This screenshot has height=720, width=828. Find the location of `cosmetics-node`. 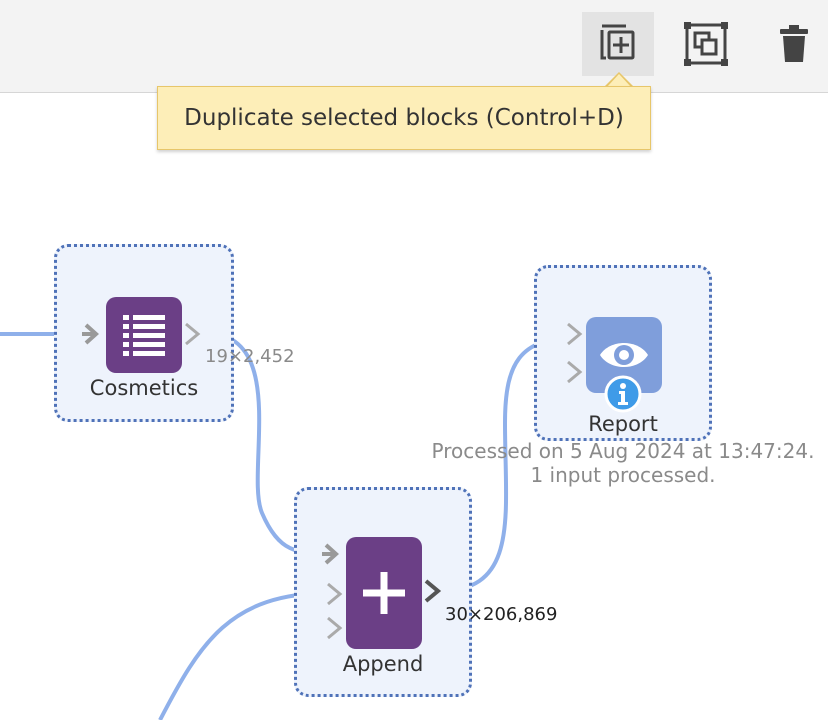

cosmetics-node is located at coordinates (144, 335).